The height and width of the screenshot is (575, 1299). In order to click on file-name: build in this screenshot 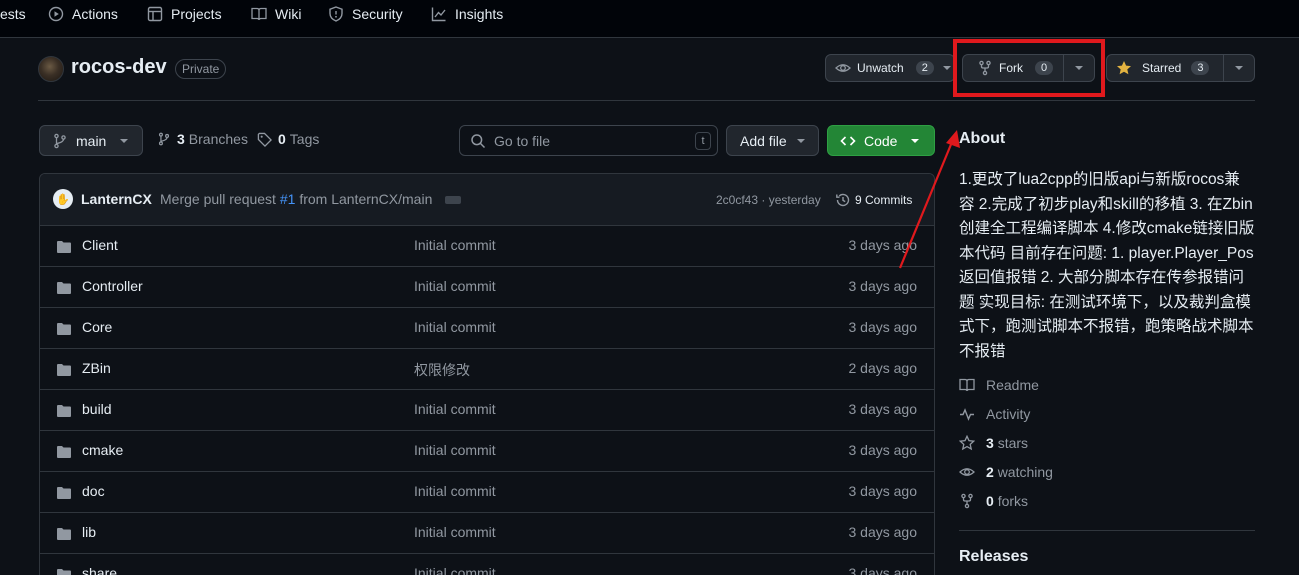, I will do `click(97, 409)`.